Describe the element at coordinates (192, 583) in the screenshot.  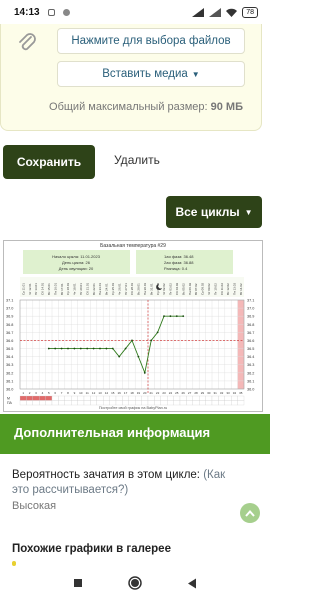
I see `back-icon` at that location.